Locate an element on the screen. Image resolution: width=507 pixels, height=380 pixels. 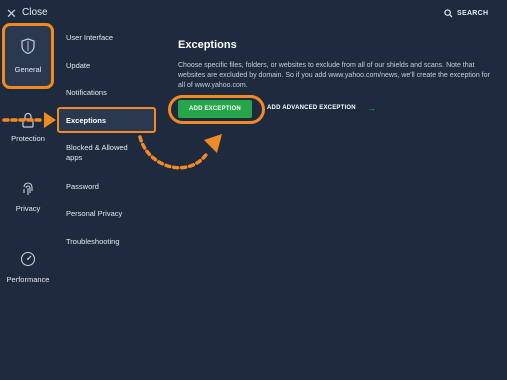
arrow-to-add-exception is located at coordinates (180, 152).